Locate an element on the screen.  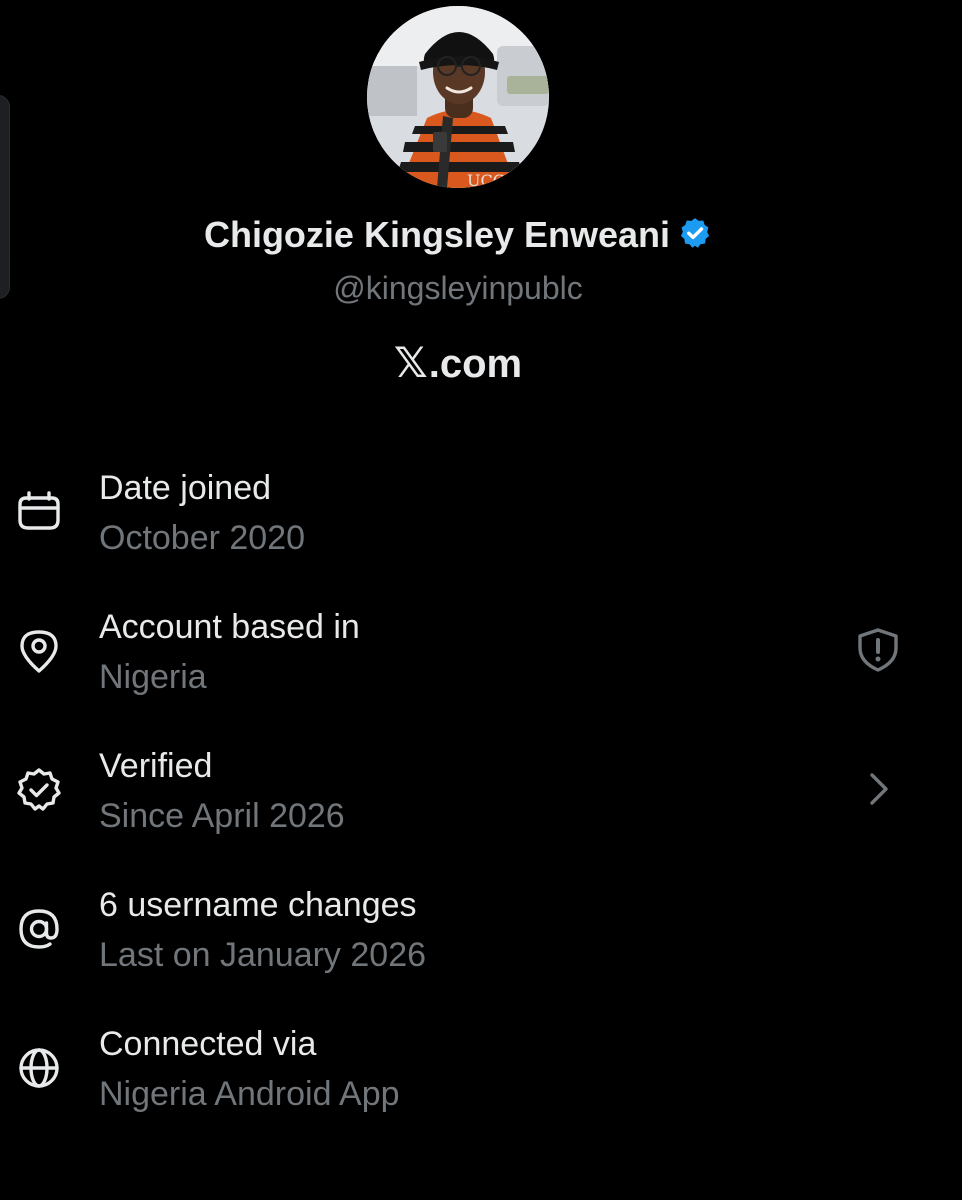
row-value: Nigeria is located at coordinates (153, 677).